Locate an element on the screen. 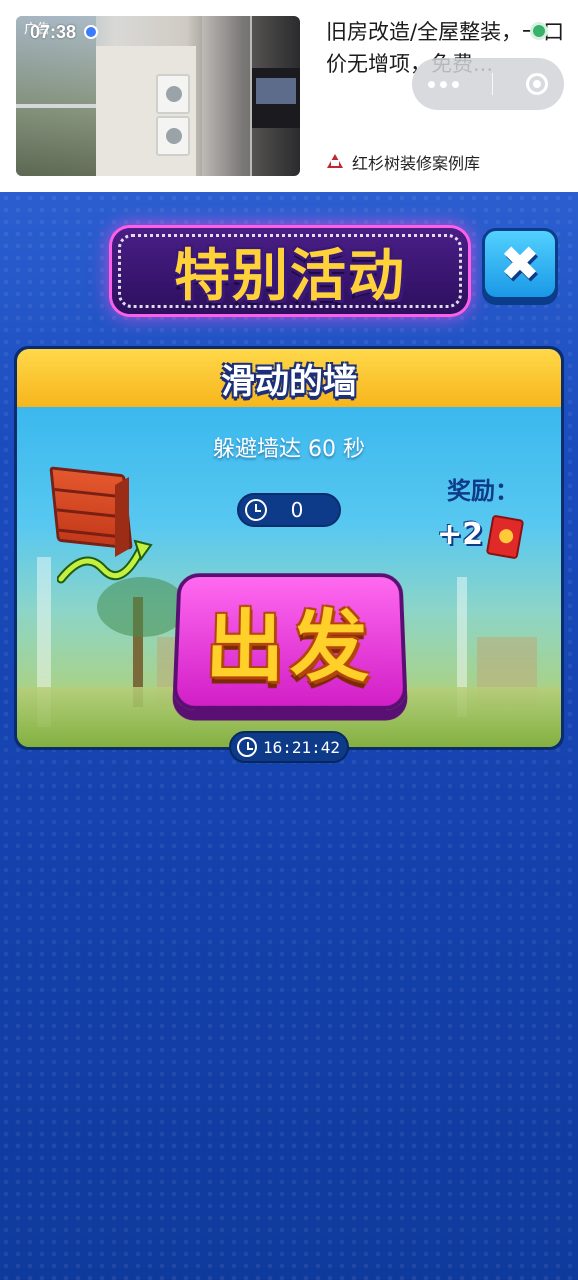 Image resolution: width=578 pixels, height=1280 pixels. reward-value: +2 is located at coordinates (460, 534).